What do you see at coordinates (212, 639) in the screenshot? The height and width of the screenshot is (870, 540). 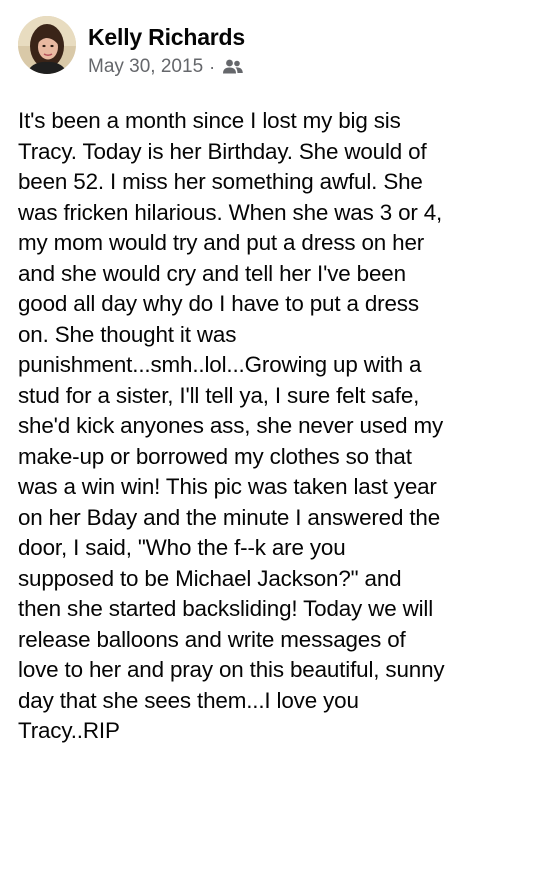 I see `post-text-line: release balloons and write messages of` at bounding box center [212, 639].